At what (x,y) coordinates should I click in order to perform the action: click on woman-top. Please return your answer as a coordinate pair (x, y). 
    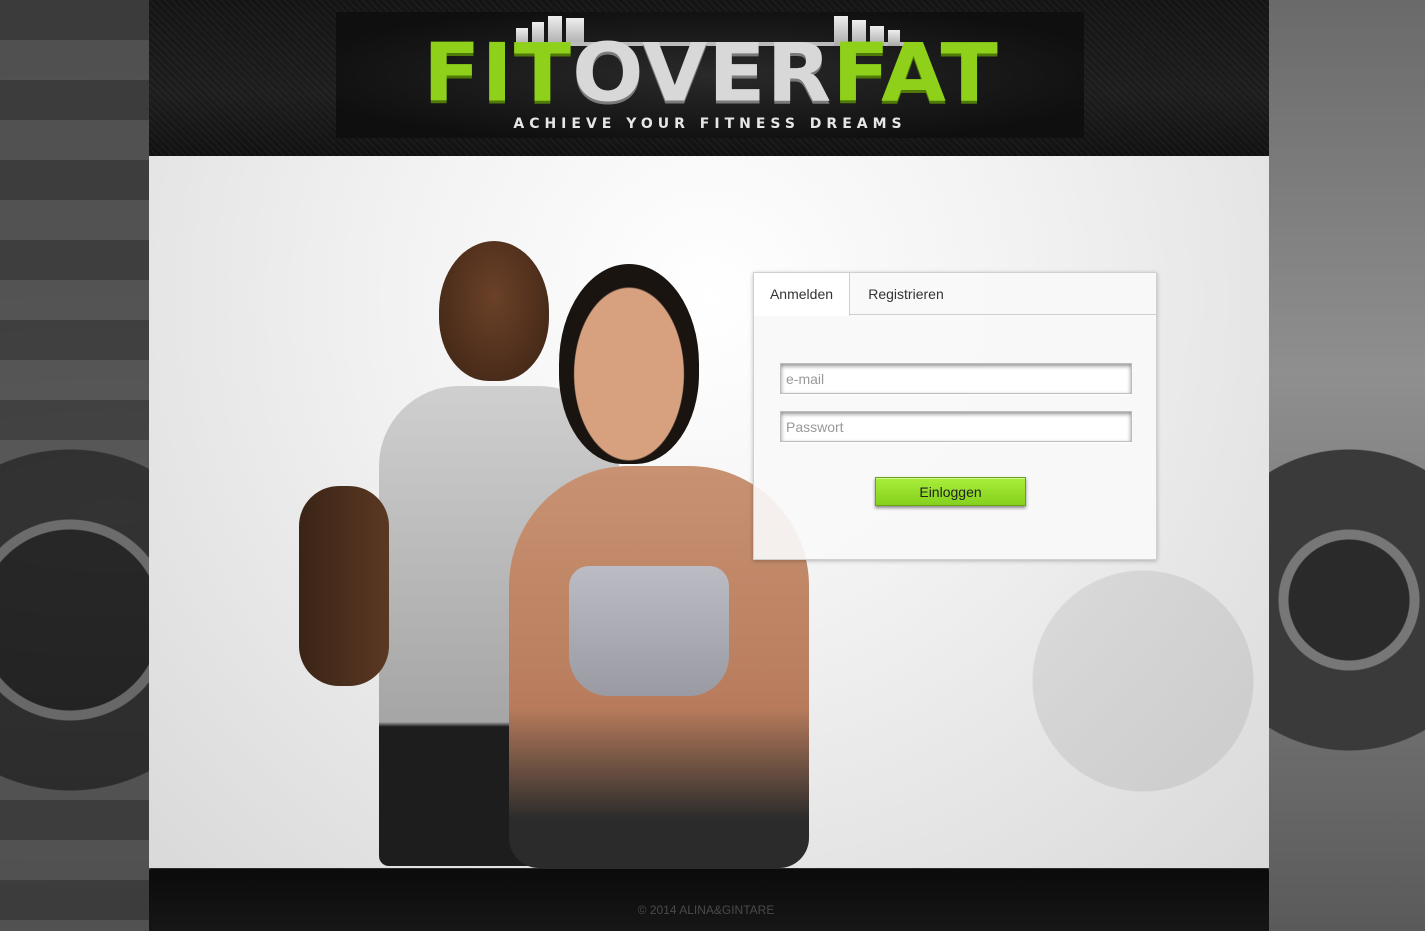
    Looking at the image, I should click on (649, 631).